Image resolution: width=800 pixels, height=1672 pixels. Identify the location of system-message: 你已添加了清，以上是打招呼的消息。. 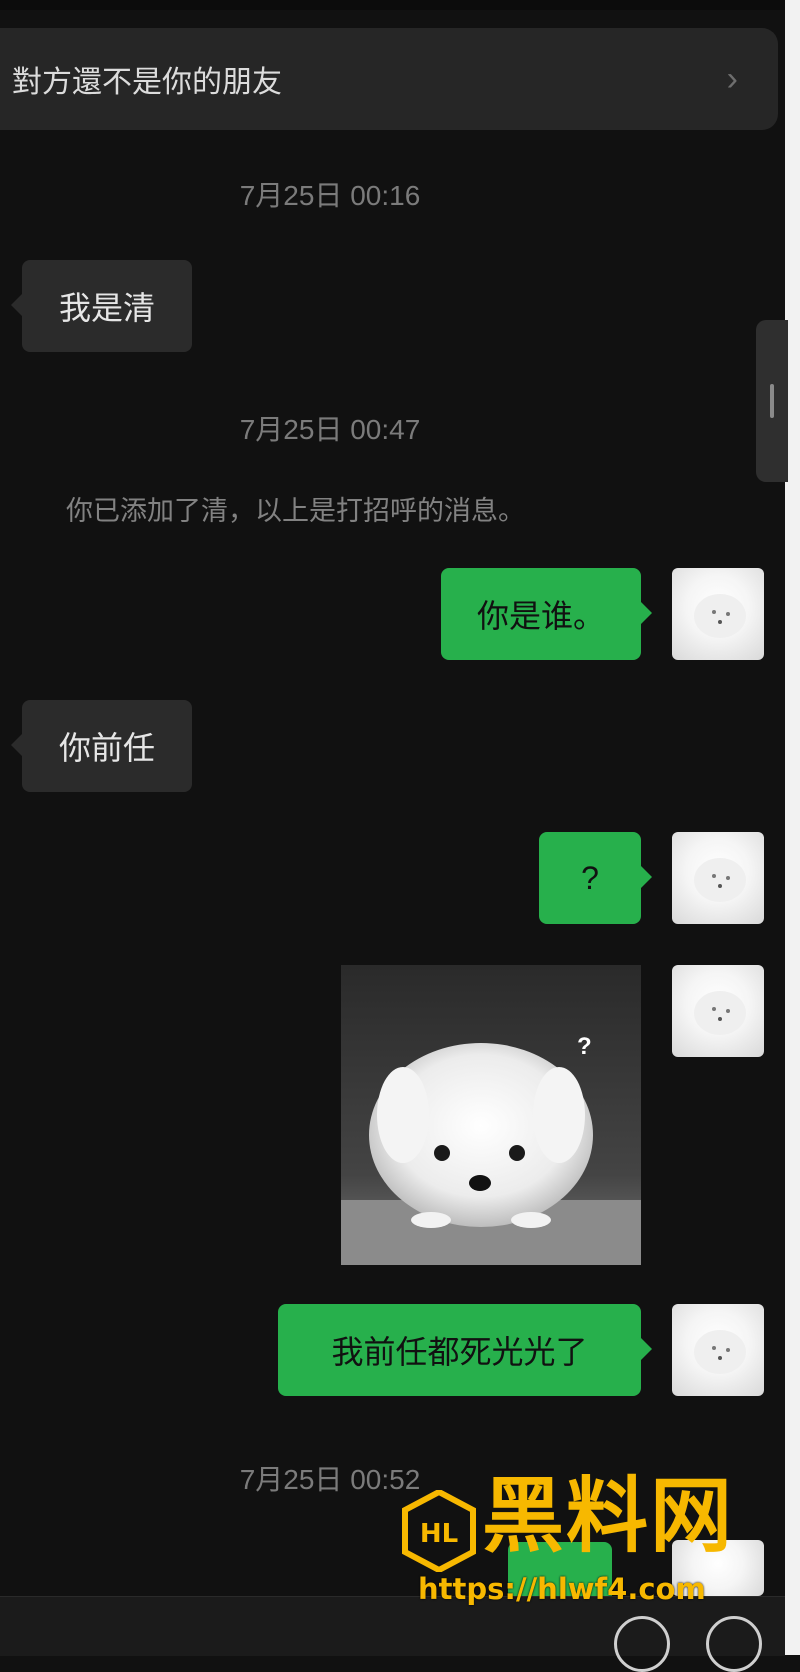
(295, 511).